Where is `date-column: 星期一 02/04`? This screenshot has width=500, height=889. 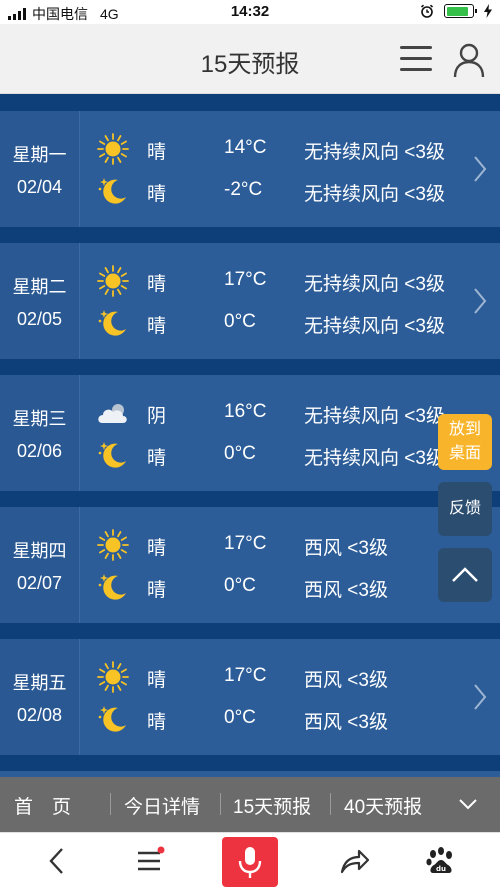
date-column: 星期一 02/04 is located at coordinates (40, 169).